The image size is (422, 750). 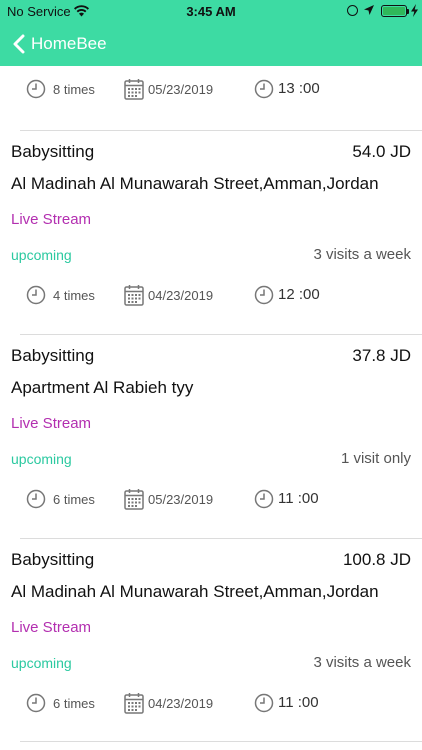 I want to click on charging-bolt-icon, so click(x=414, y=10).